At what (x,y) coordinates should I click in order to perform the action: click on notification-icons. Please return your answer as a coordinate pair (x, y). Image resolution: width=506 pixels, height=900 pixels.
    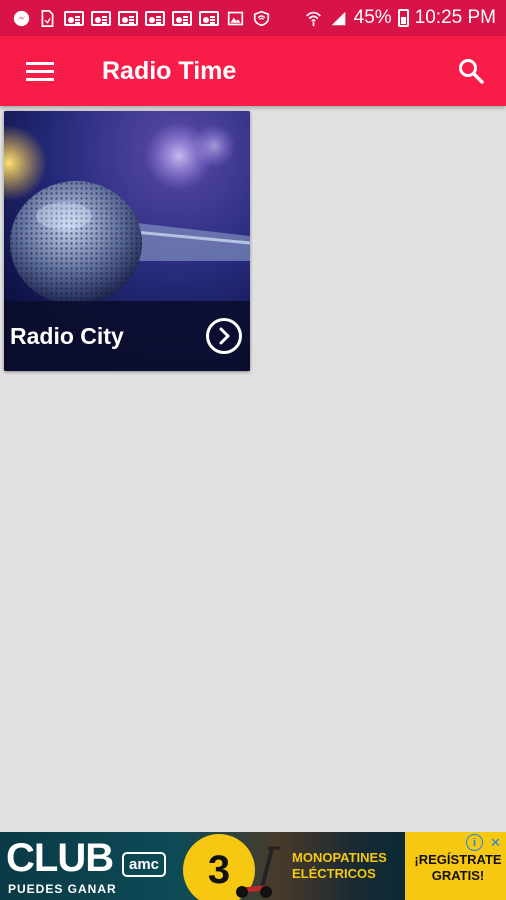
    Looking at the image, I should click on (141, 18).